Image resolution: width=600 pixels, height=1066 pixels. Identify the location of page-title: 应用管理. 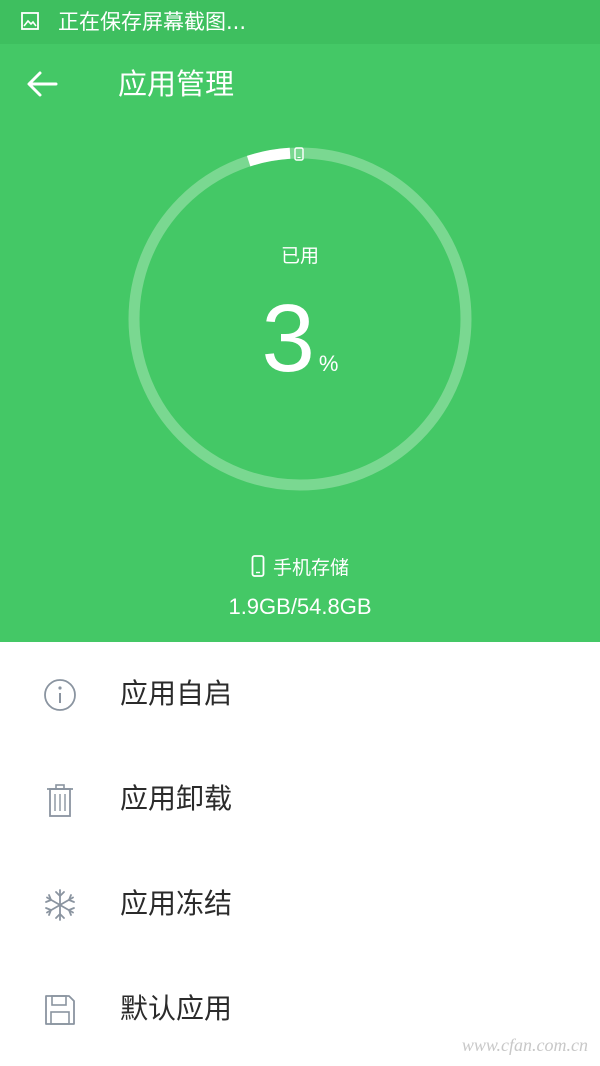
(176, 84).